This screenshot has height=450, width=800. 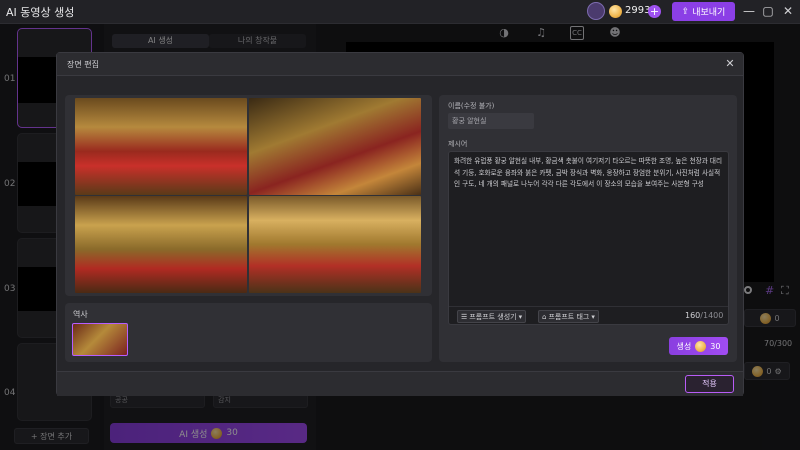 I want to click on maximize-icon: ▢, so click(x=768, y=11).